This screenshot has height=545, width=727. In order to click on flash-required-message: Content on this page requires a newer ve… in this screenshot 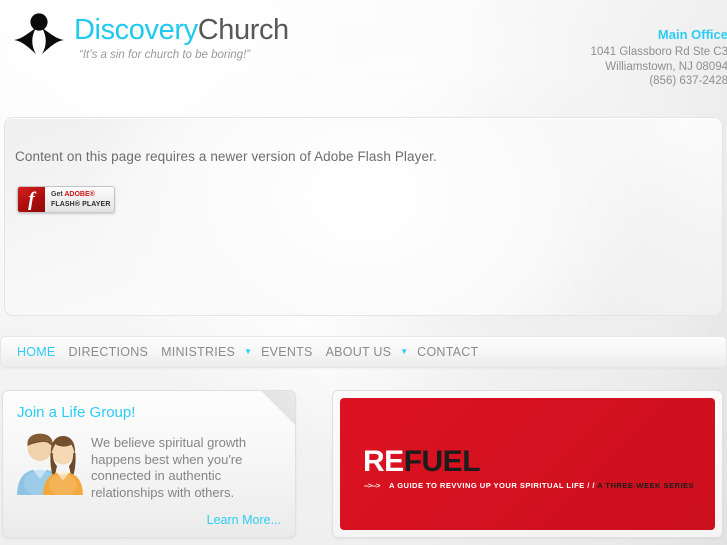, I will do `click(226, 156)`.